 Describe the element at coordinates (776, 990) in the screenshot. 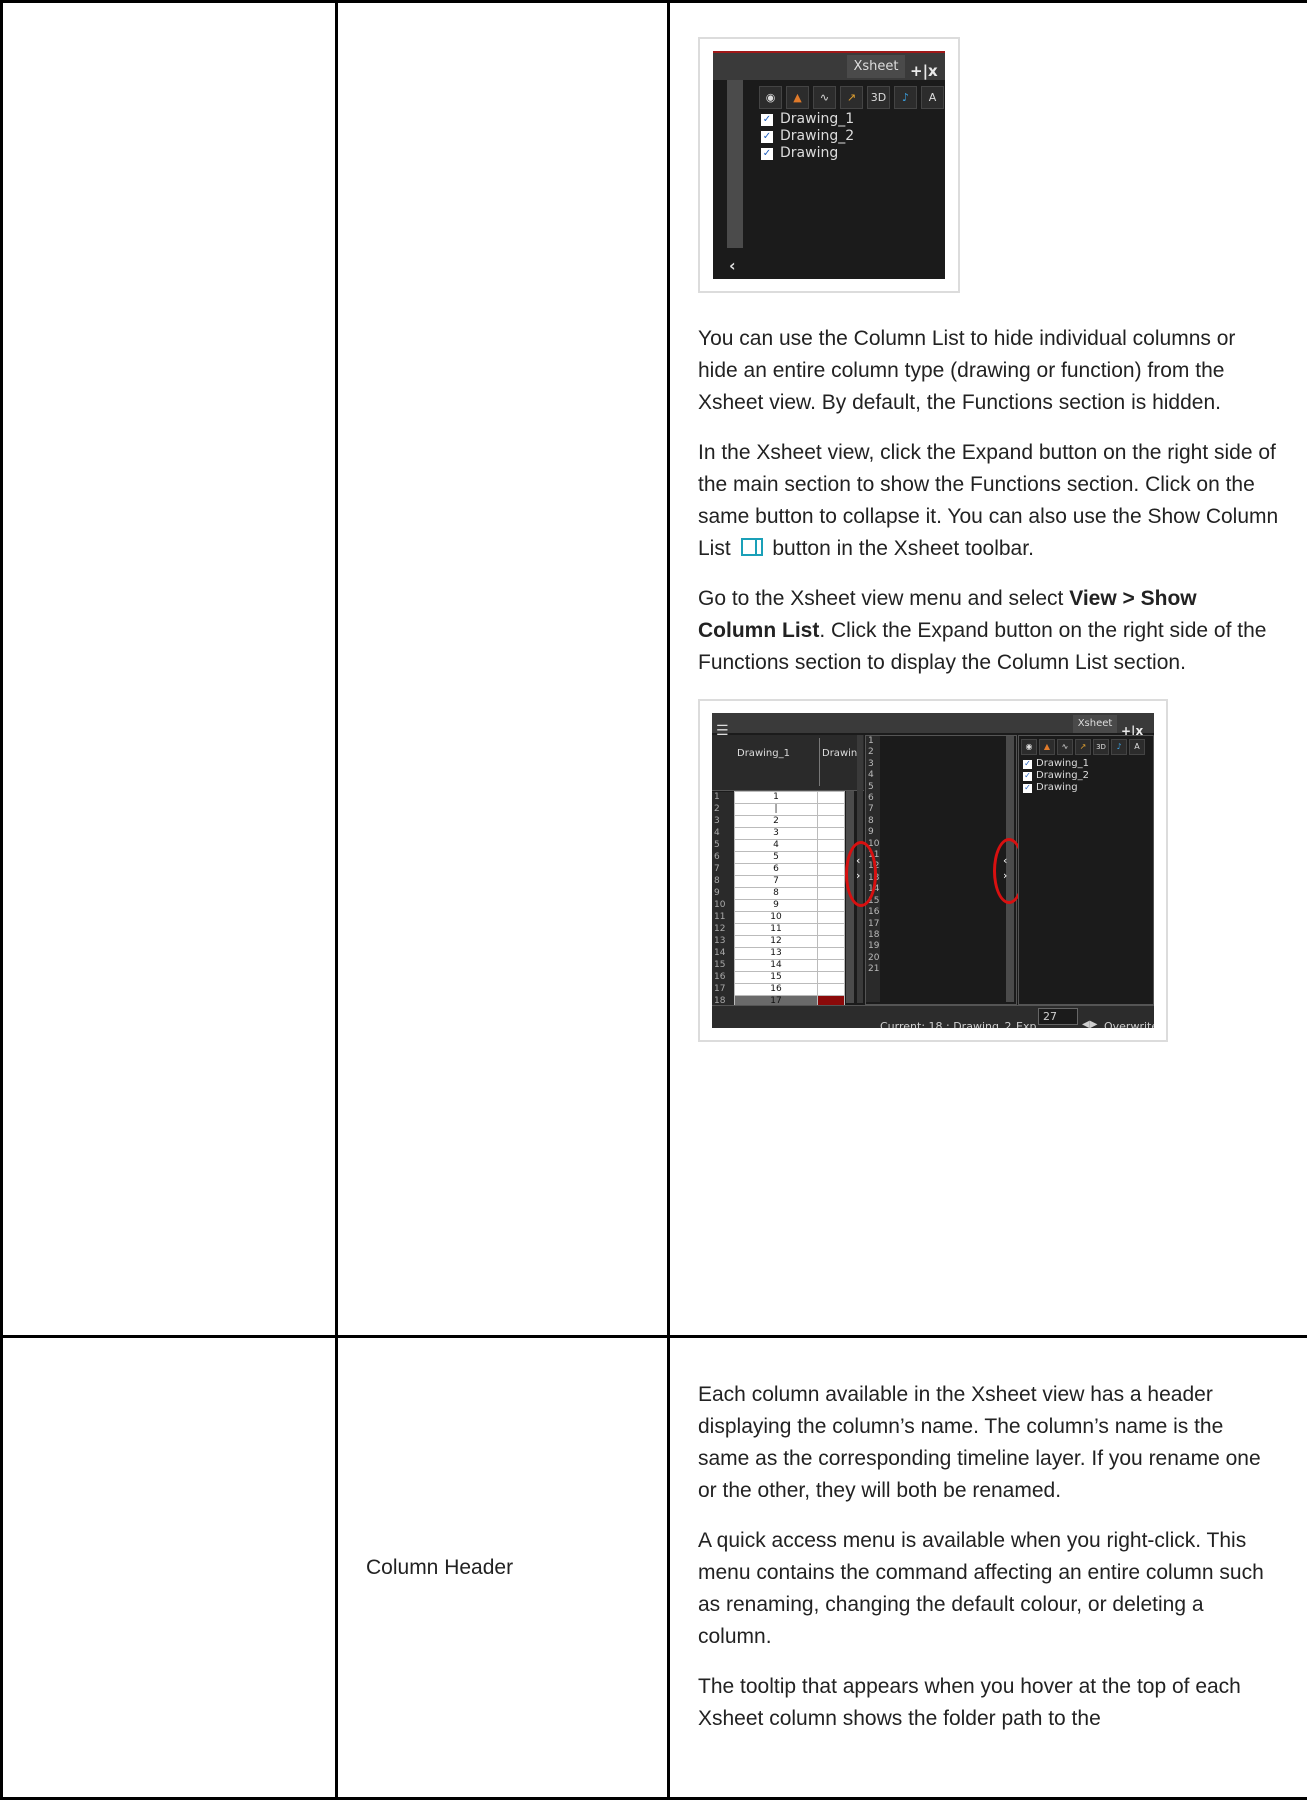

I see `exposure-cell: 16` at that location.